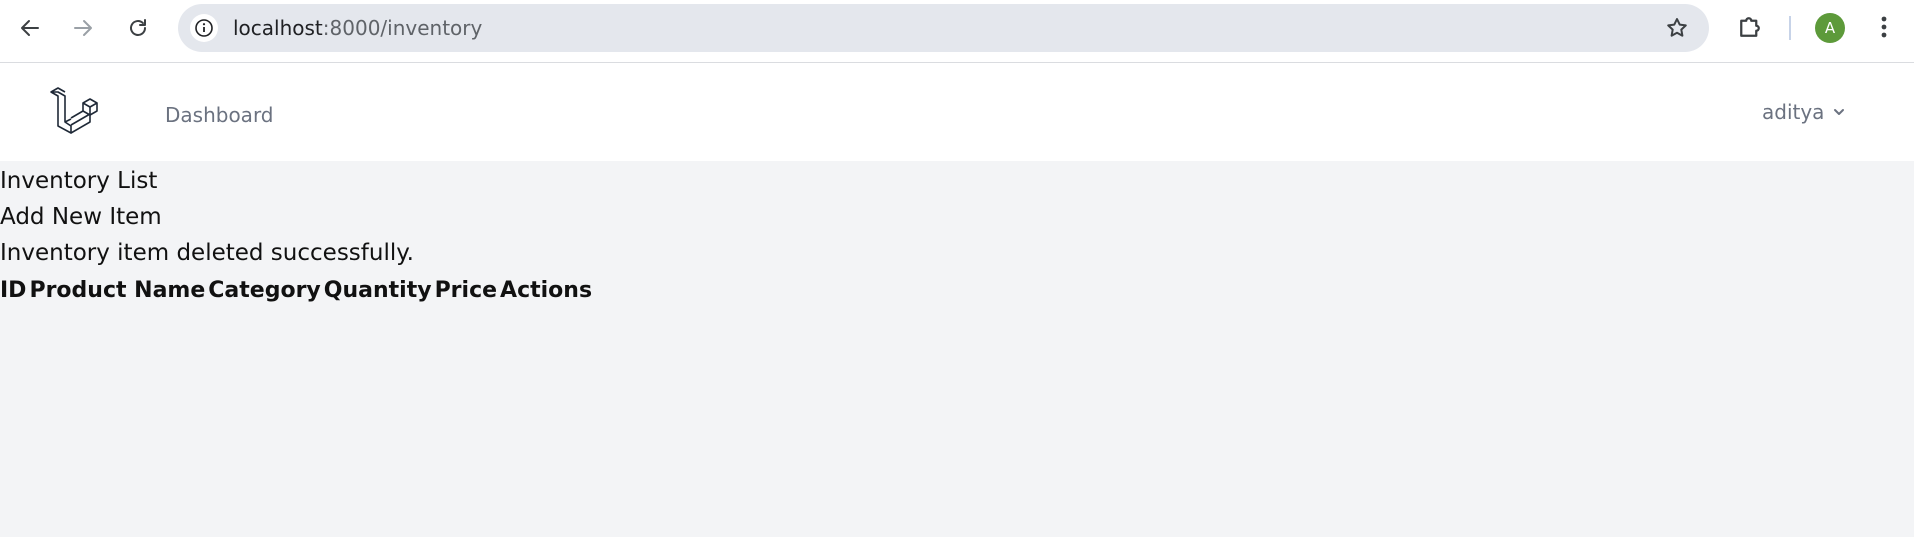 This screenshot has width=1914, height=537. I want to click on toolbar-divider, so click(1790, 28).